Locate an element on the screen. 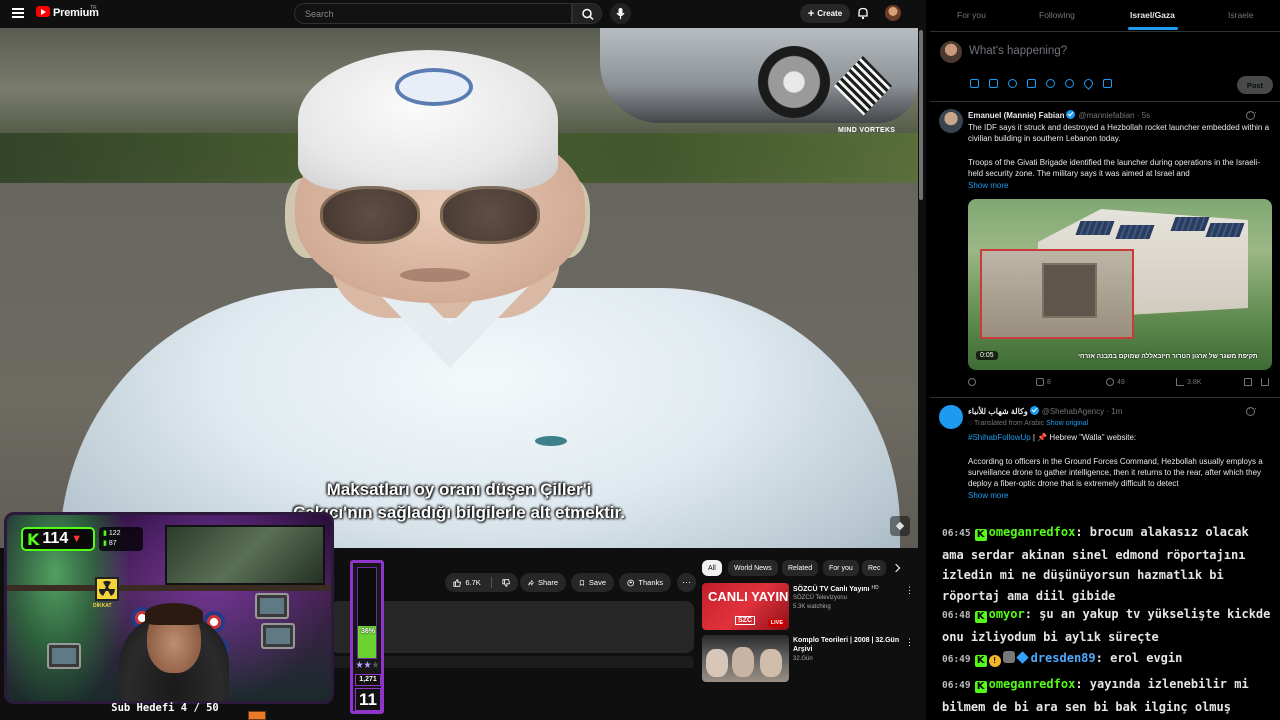 The image size is (1280, 720). comments-preview is located at coordinates (512, 662).